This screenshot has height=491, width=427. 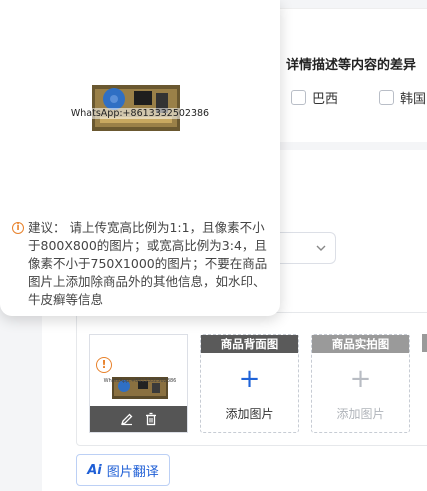 I want to click on slot-header: 商品实拍图, so click(x=360, y=344).